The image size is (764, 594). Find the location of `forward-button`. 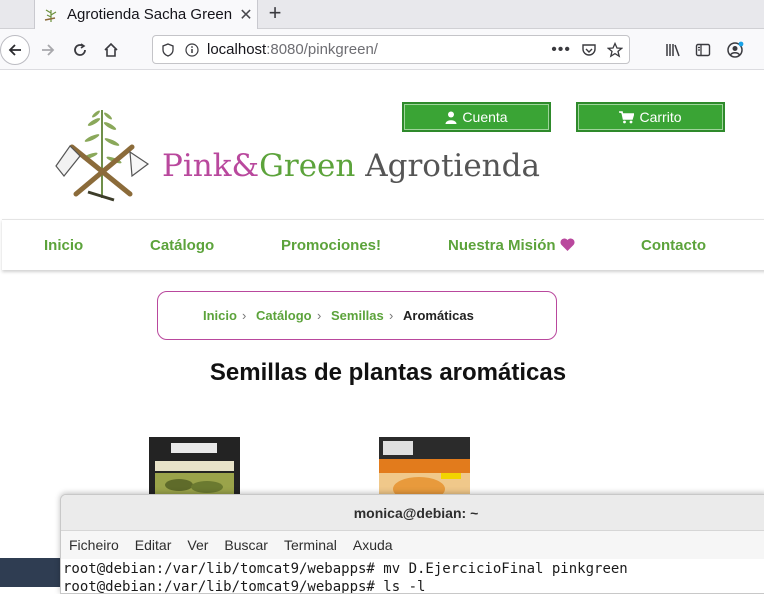

forward-button is located at coordinates (48, 50).